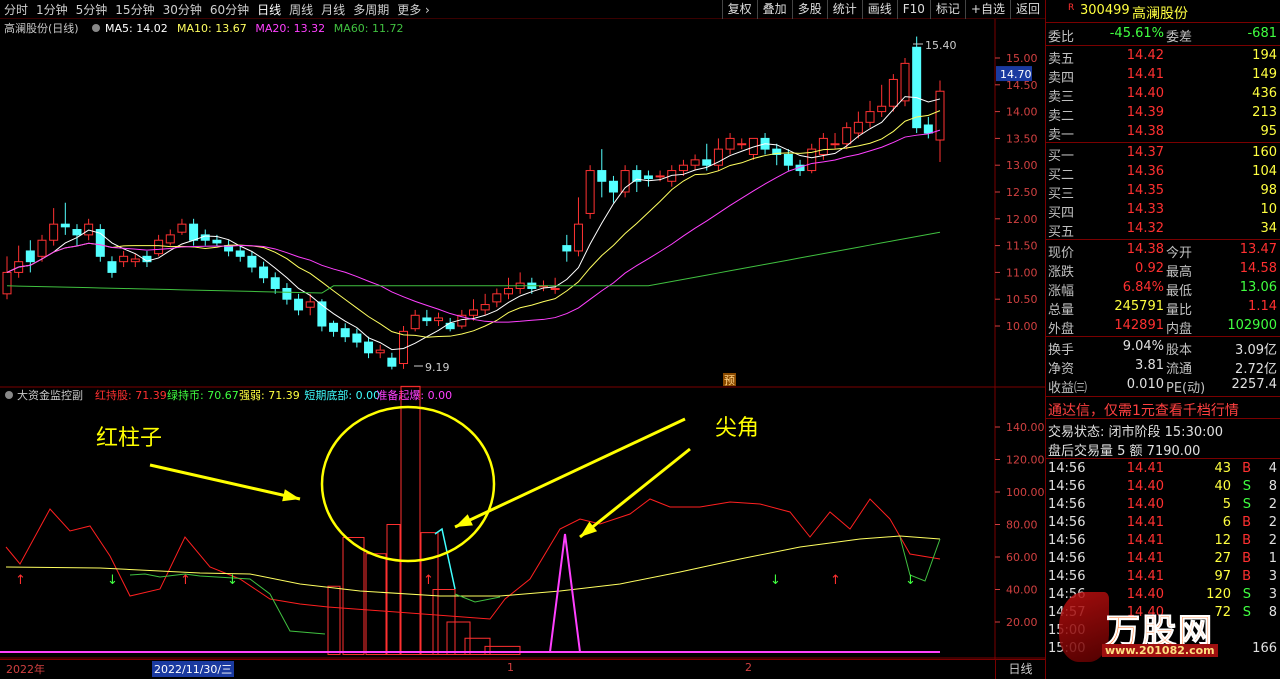 Image resolution: width=1280 pixels, height=679 pixels. Describe the element at coordinates (1163, 409) in the screenshot. I see `promo-row: 通达信，仅需1元查看千档行情` at that location.